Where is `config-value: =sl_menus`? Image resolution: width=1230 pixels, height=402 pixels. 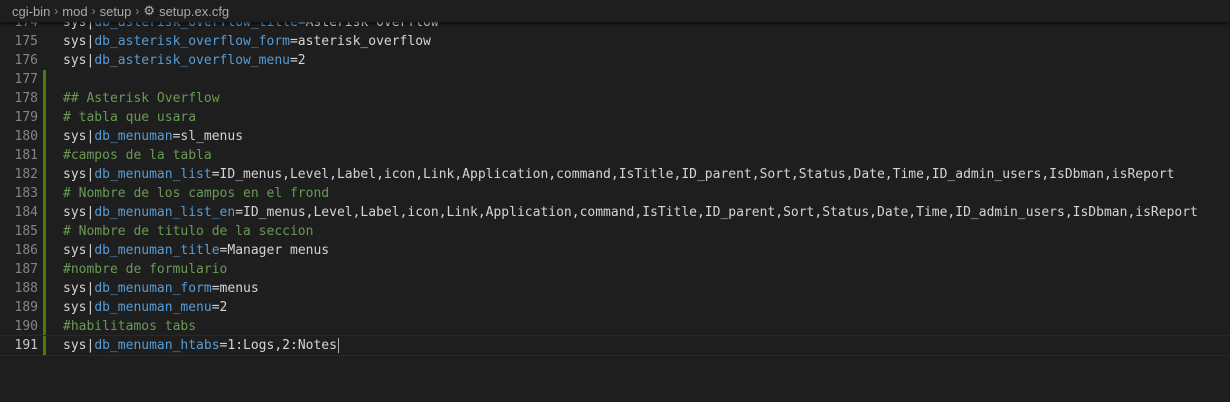 config-value: =sl_menus is located at coordinates (208, 136).